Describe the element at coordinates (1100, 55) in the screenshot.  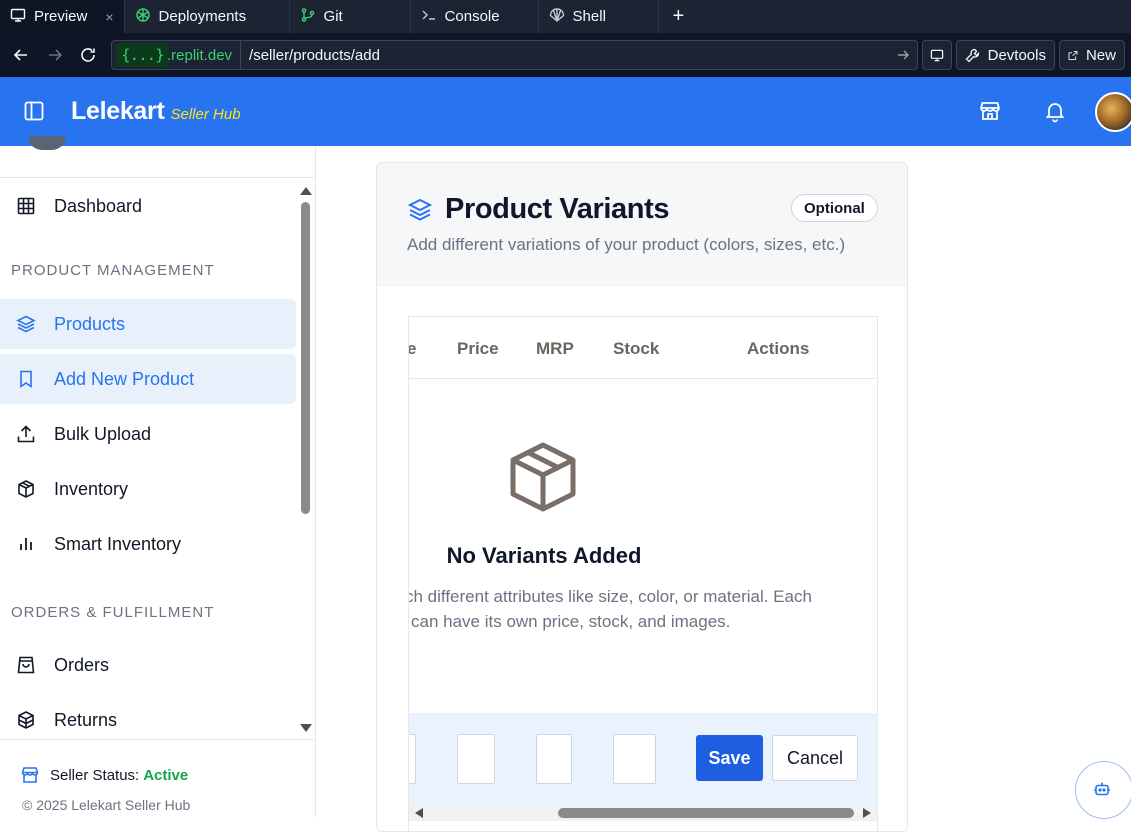
I see `new-label: New` at that location.